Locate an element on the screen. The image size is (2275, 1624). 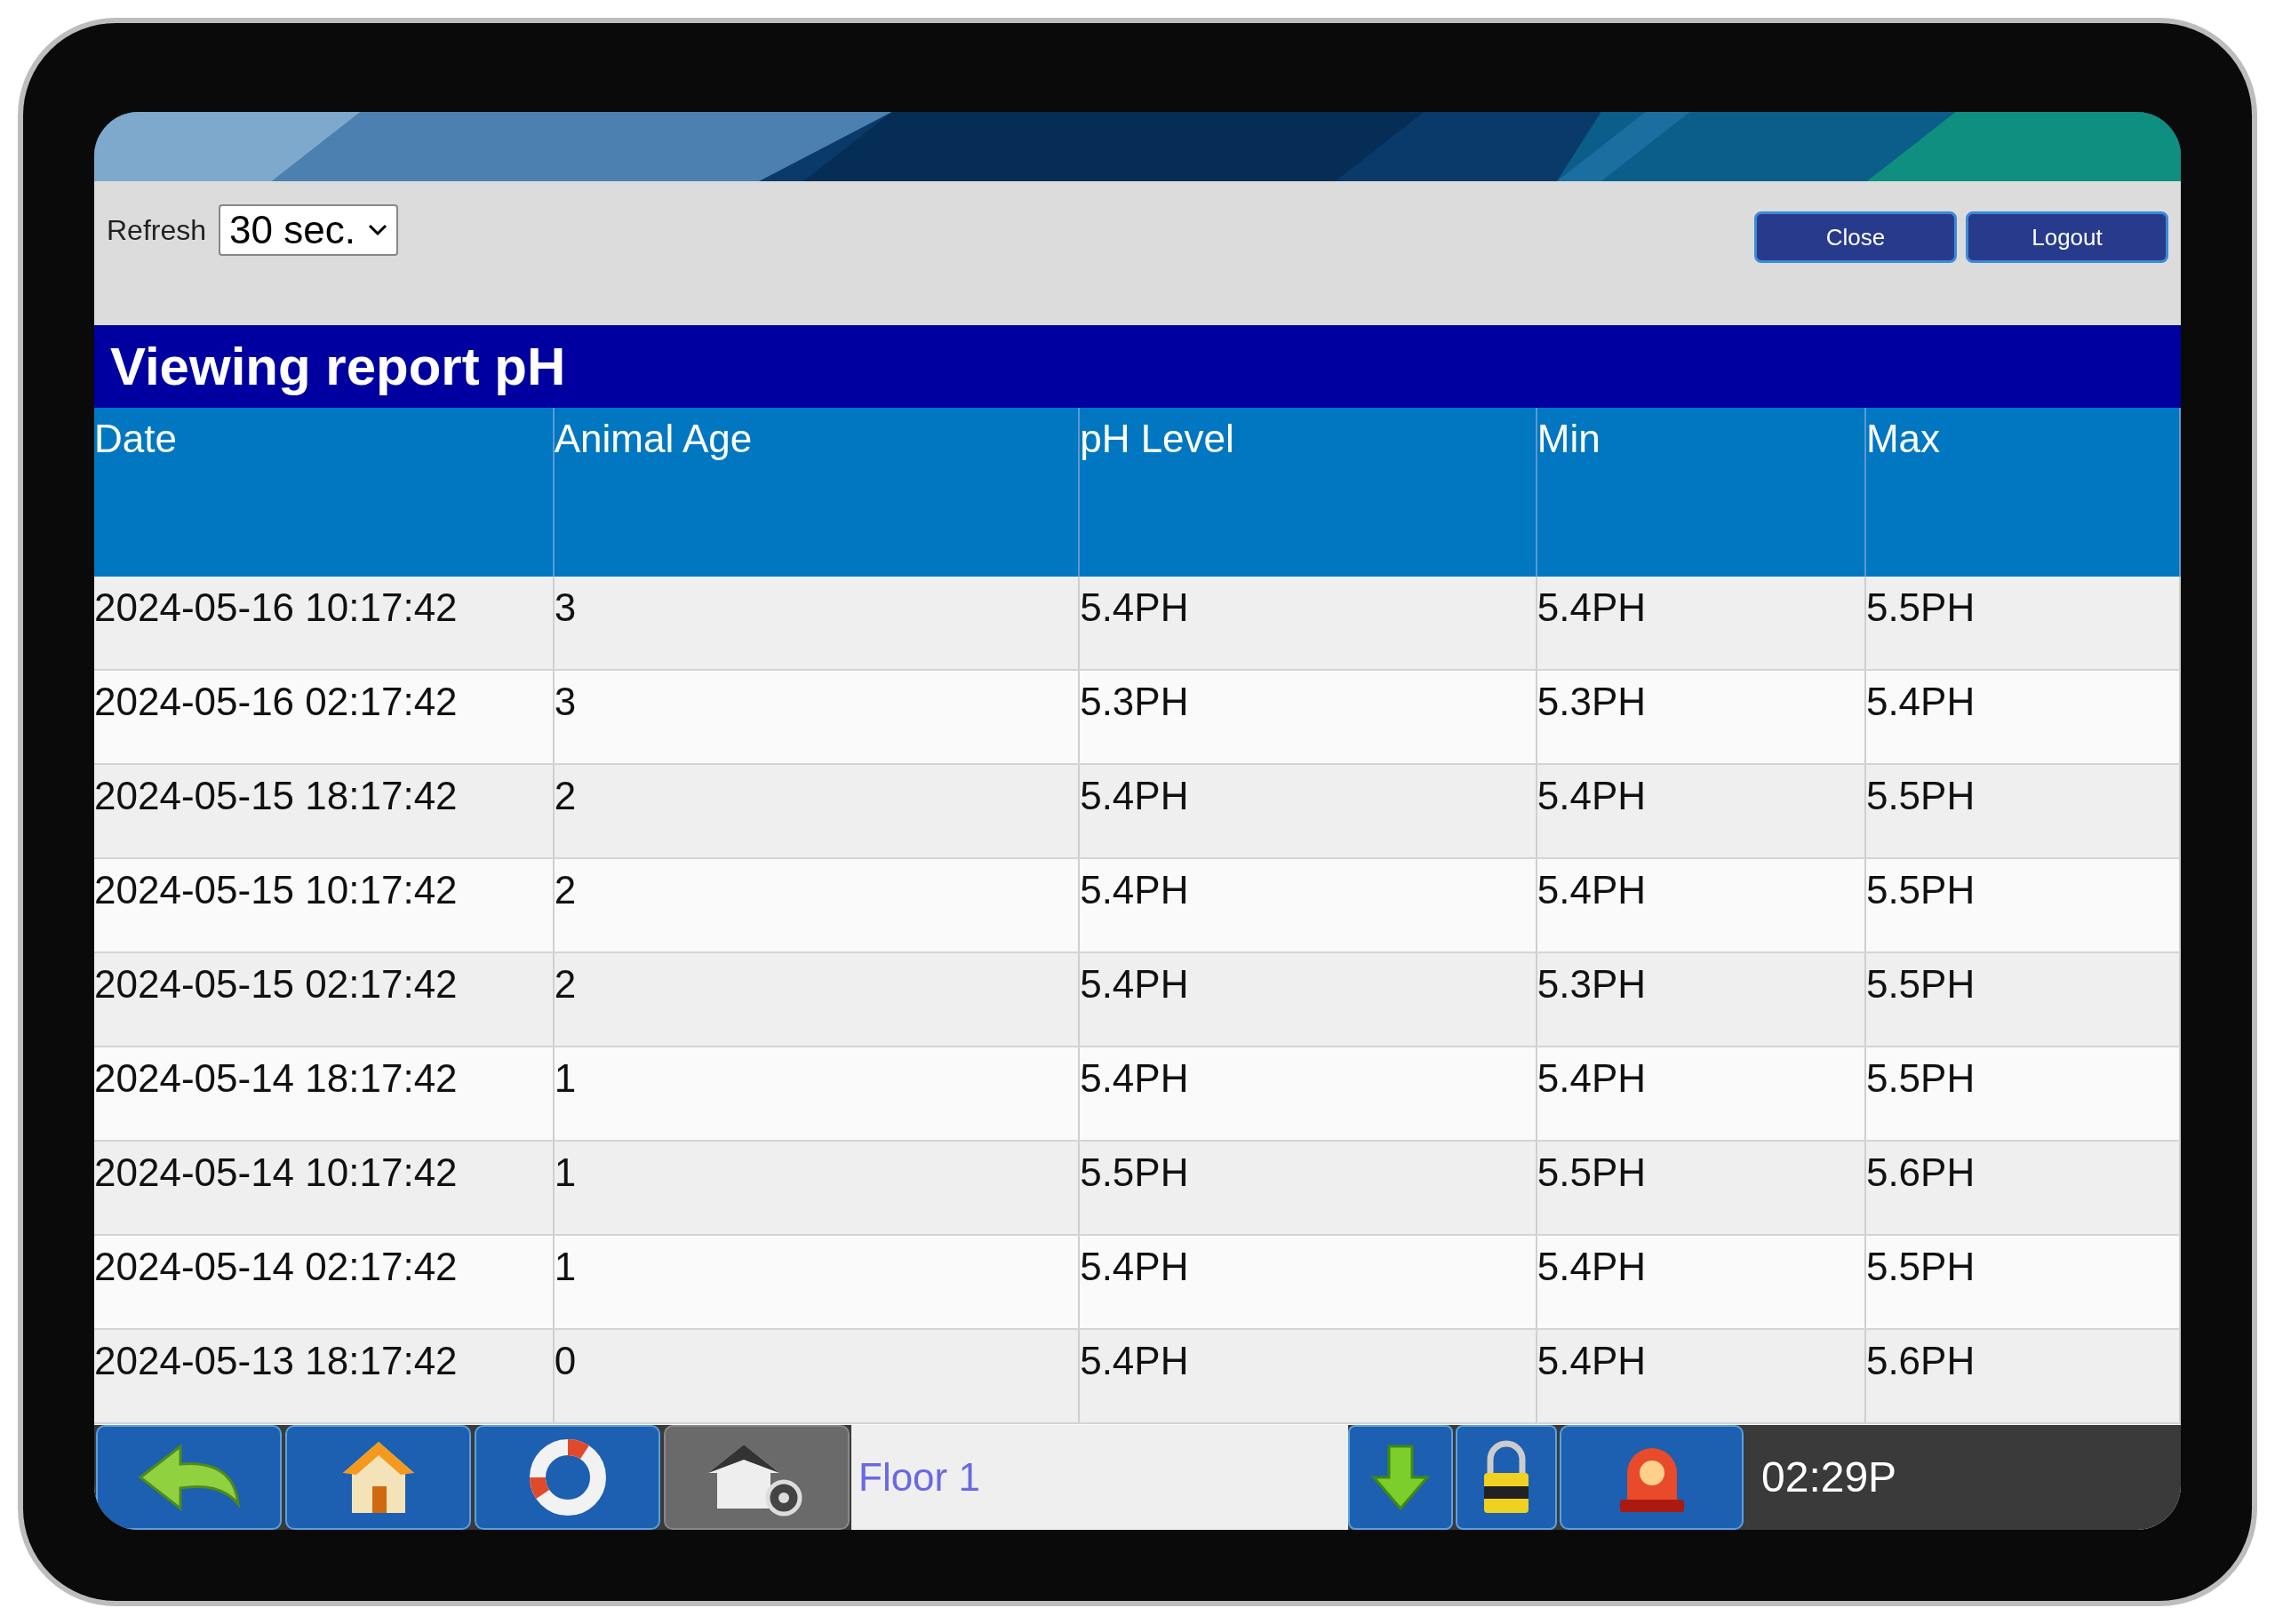
close-button: Close is located at coordinates (1855, 237).